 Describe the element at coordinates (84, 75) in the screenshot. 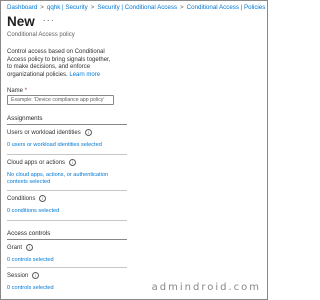

I see `learn-more-link: Learn more` at that location.